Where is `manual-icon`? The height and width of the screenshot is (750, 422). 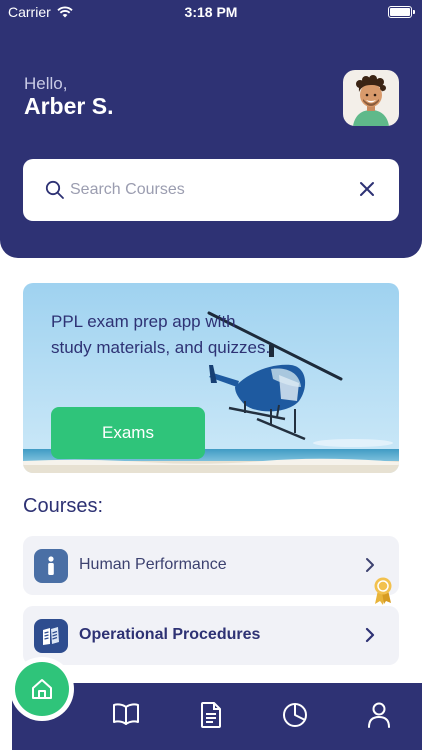
manual-icon is located at coordinates (51, 636).